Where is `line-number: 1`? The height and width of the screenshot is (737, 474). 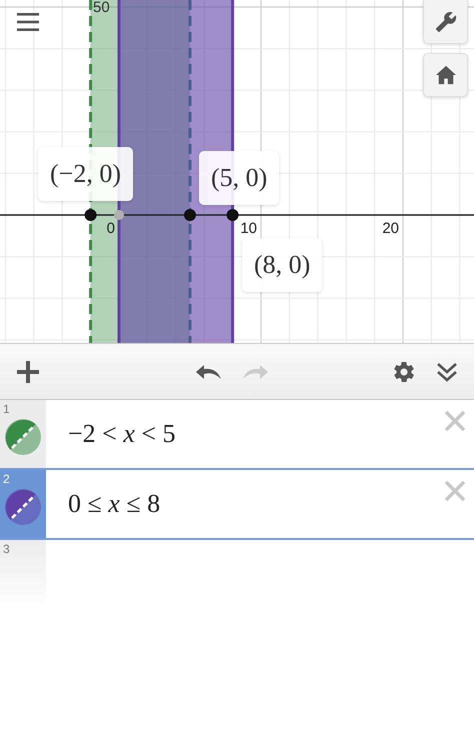 line-number: 1 is located at coordinates (6, 409).